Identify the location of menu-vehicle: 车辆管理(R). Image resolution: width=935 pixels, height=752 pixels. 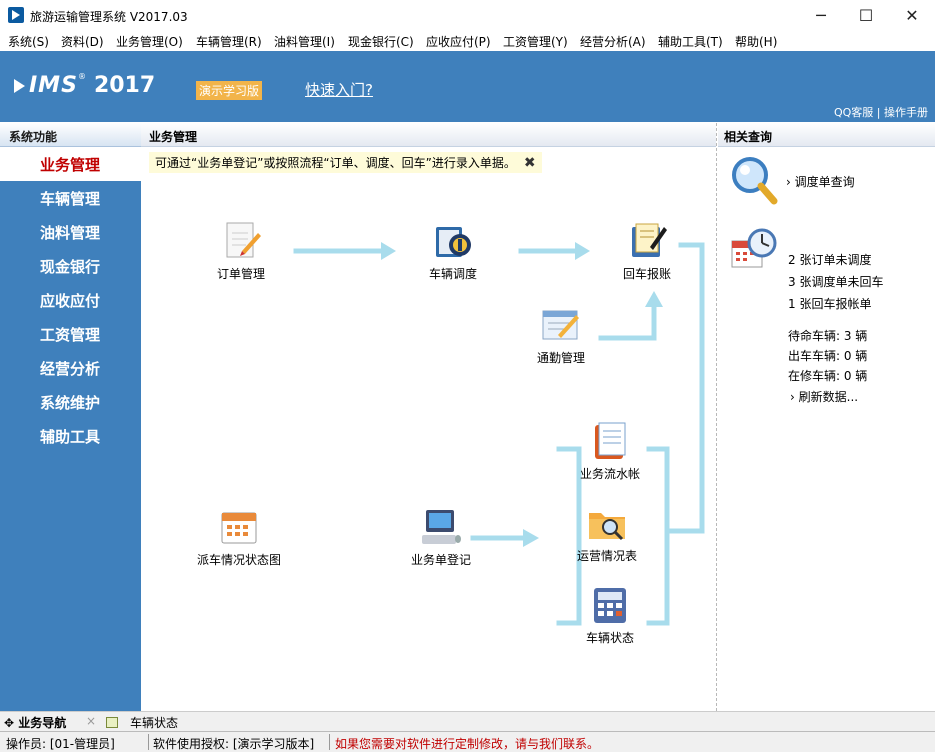
(229, 41).